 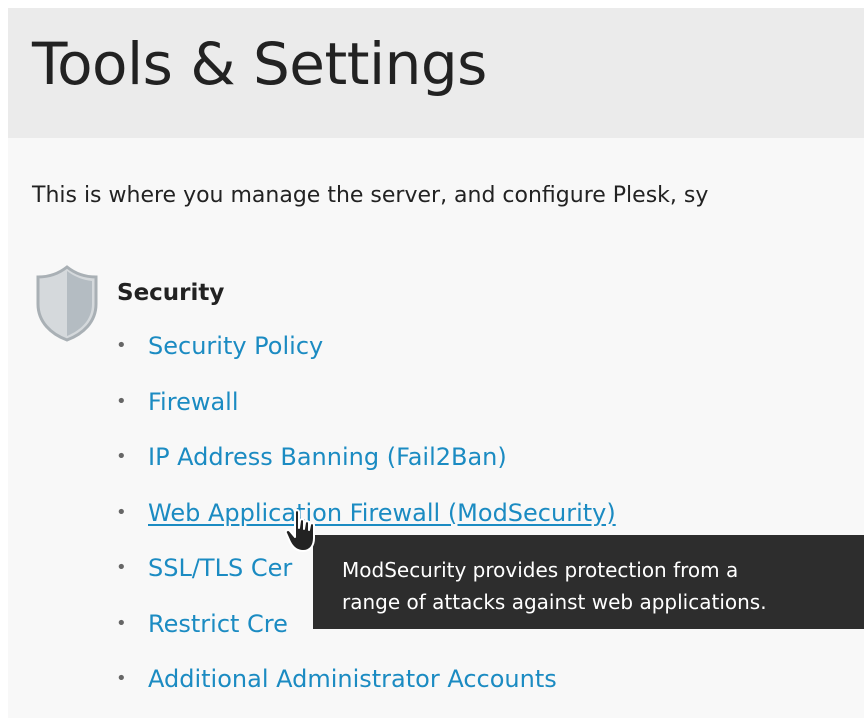 What do you see at coordinates (220, 568) in the screenshot?
I see `ssl-tls-certificates-link: SSL/TLS Cer` at bounding box center [220, 568].